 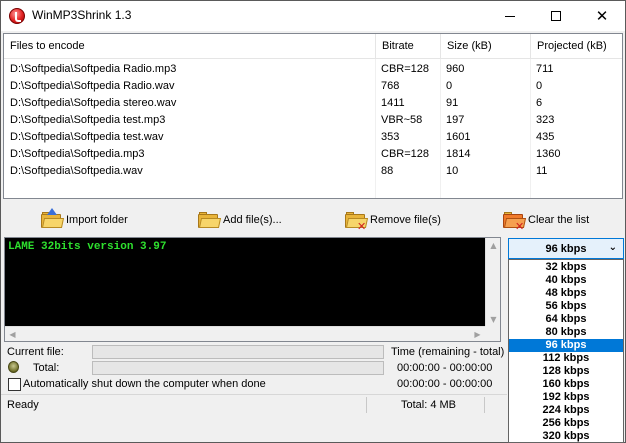 I want to click on bitrate-option: 128 kbps, so click(x=566, y=371).